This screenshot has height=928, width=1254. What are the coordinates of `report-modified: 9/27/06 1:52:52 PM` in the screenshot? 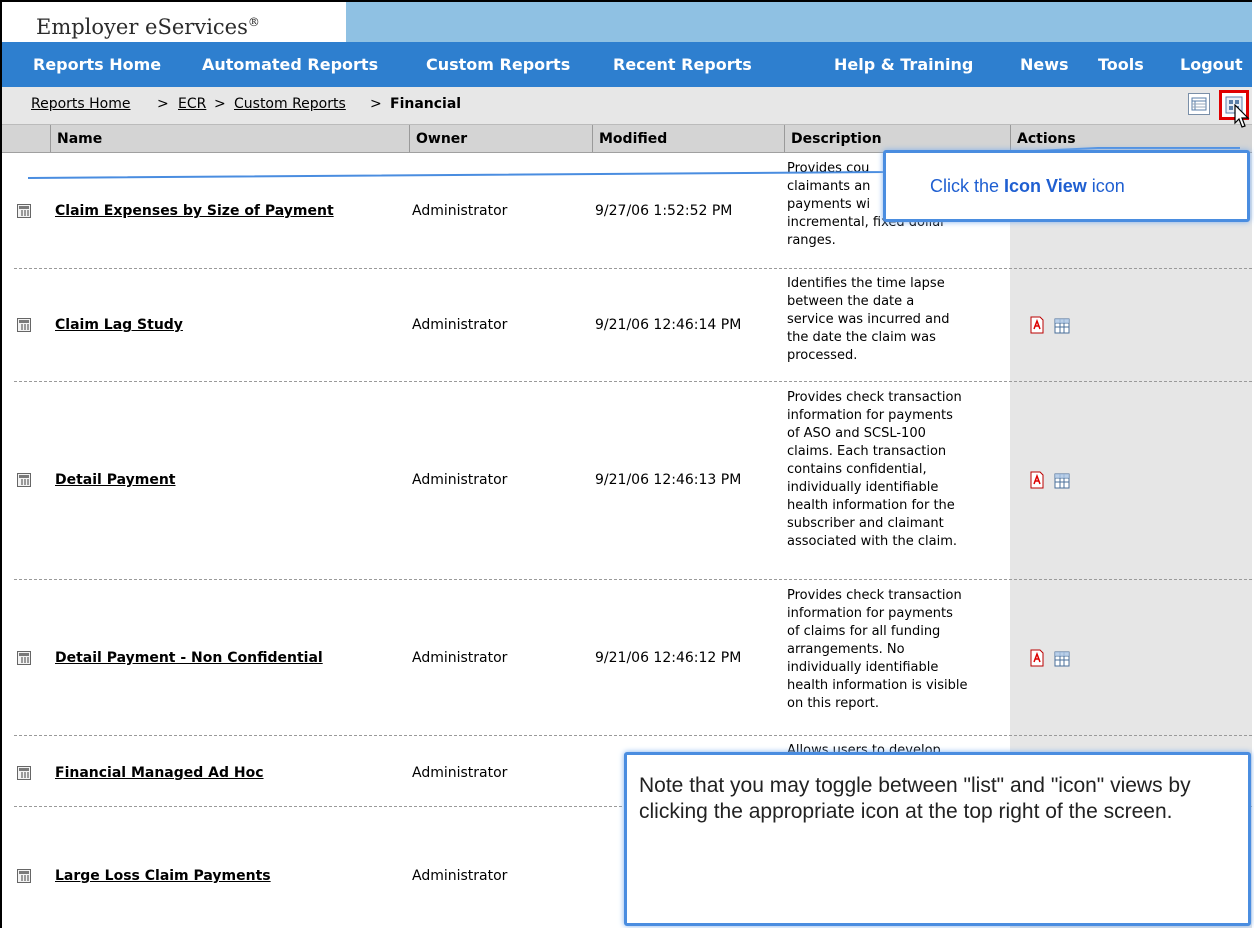 It's located at (664, 211).